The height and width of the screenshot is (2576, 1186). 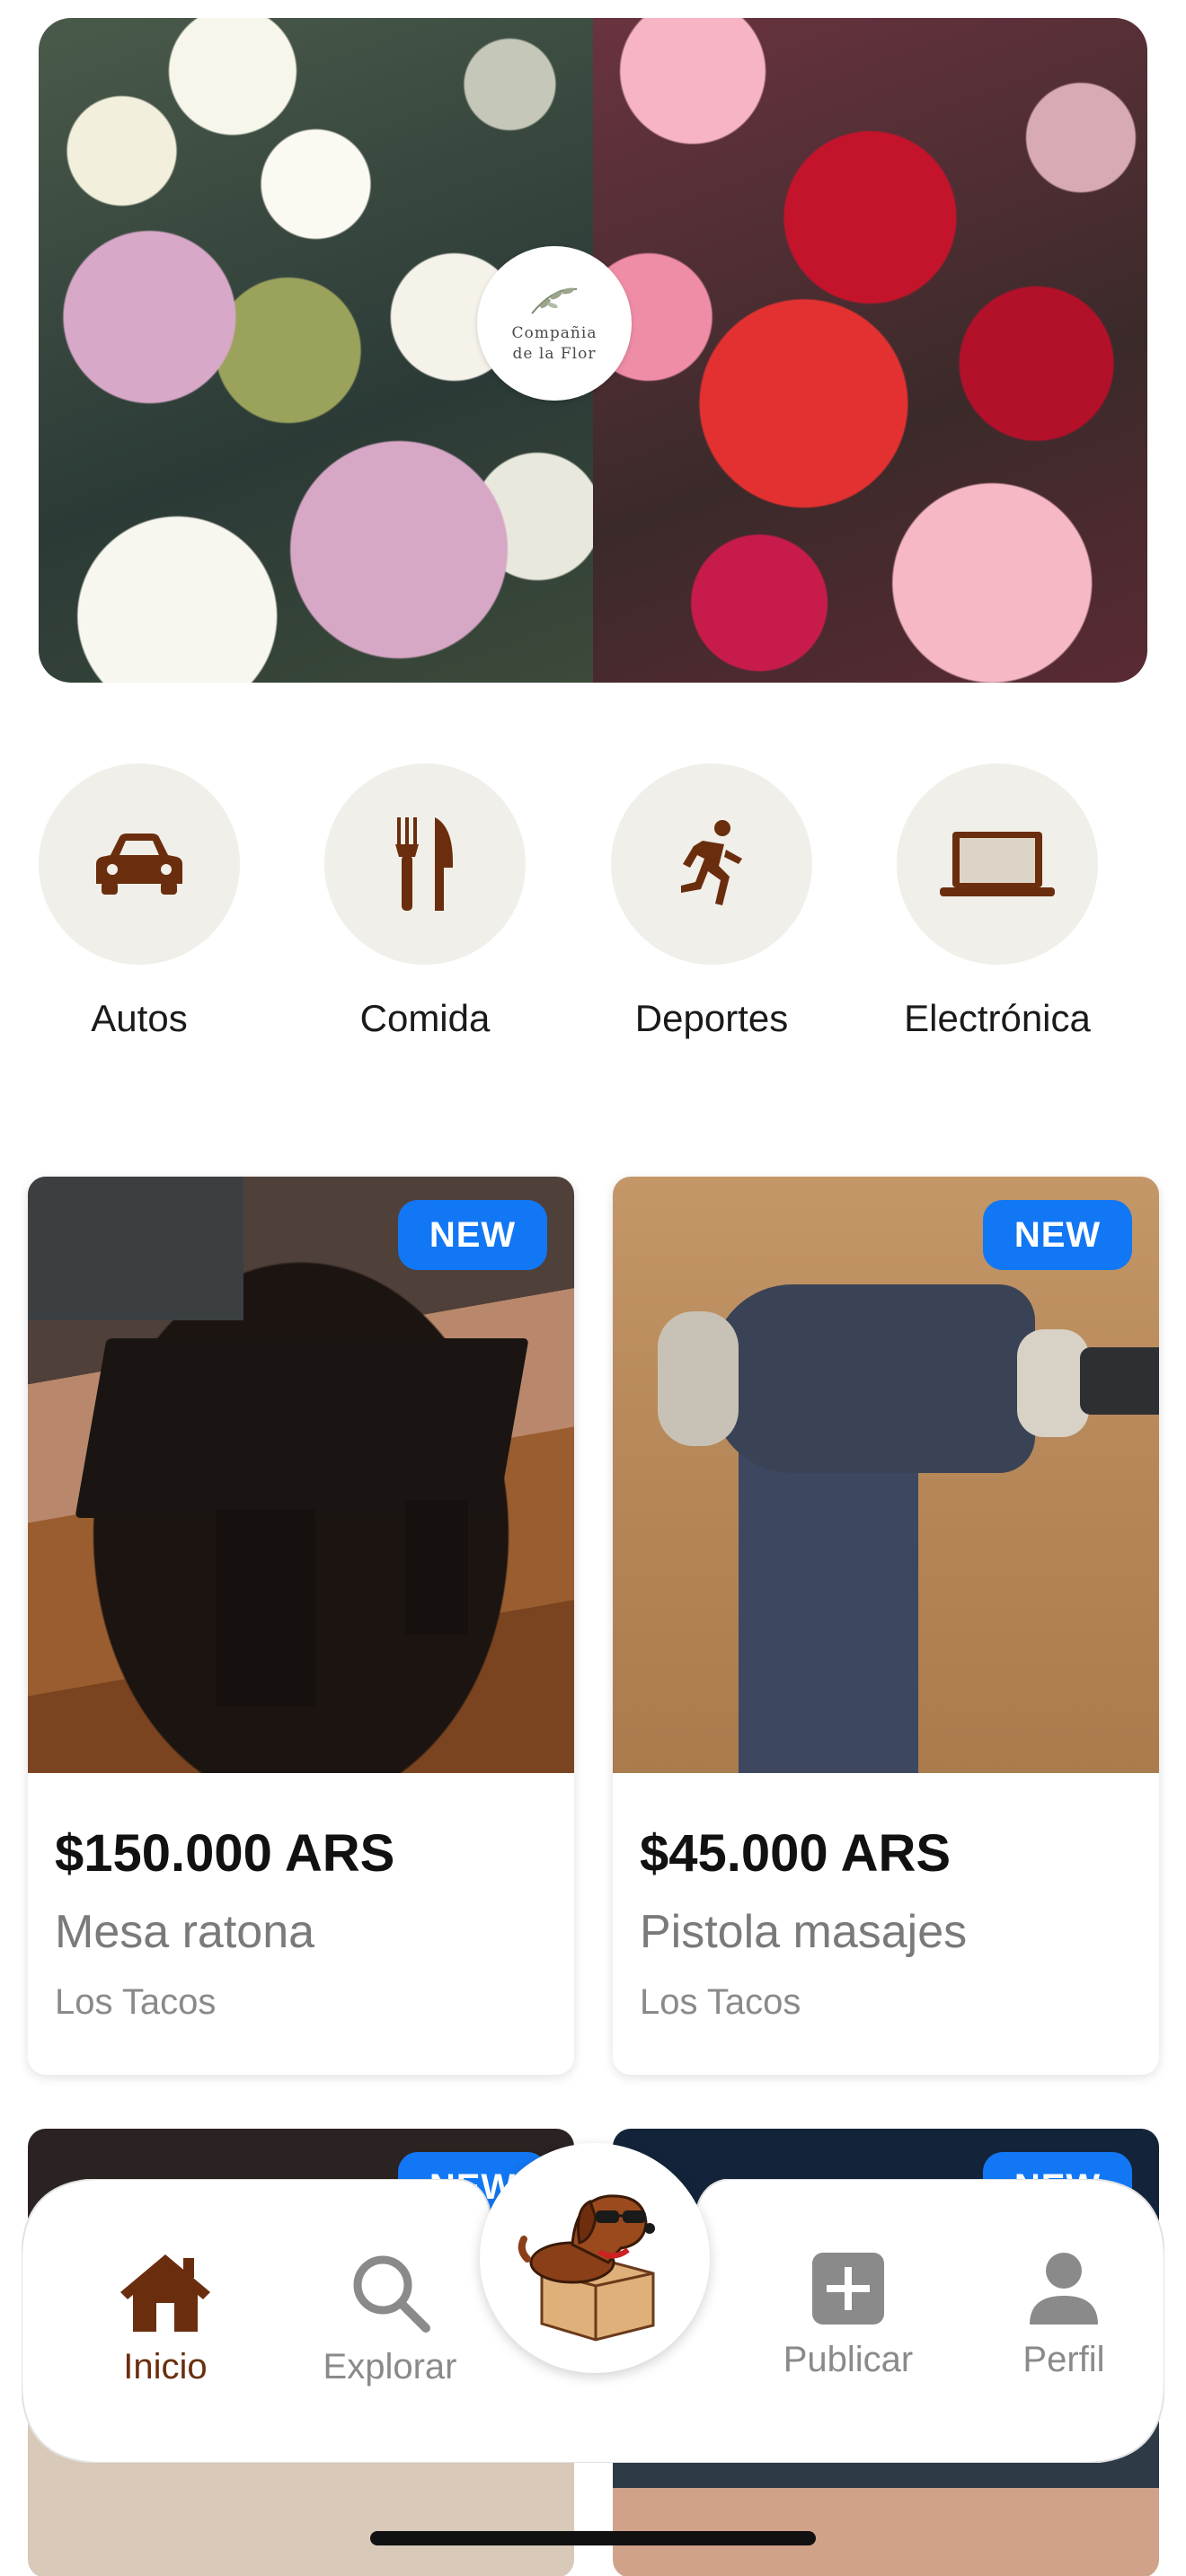 I want to click on home-indicator, so click(x=593, y=2538).